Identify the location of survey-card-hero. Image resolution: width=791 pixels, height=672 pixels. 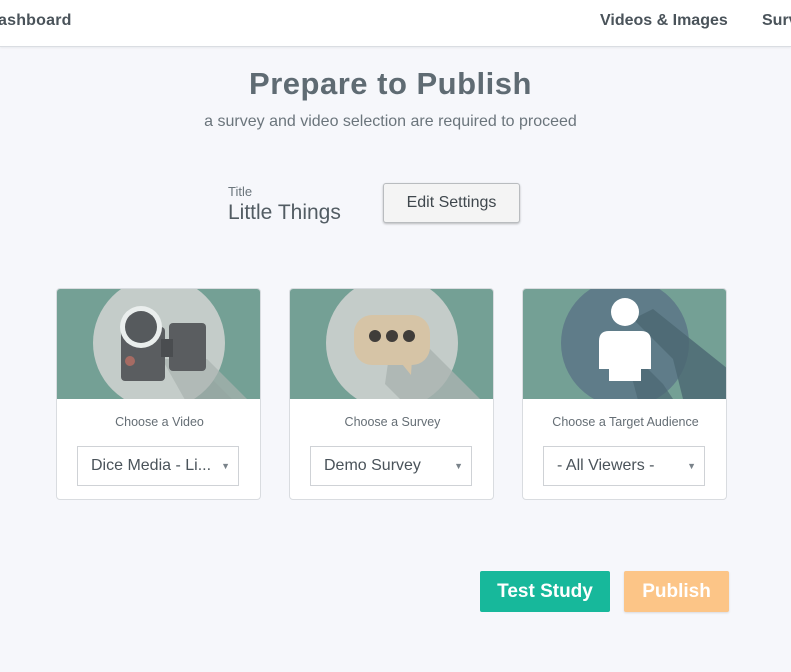
(391, 344).